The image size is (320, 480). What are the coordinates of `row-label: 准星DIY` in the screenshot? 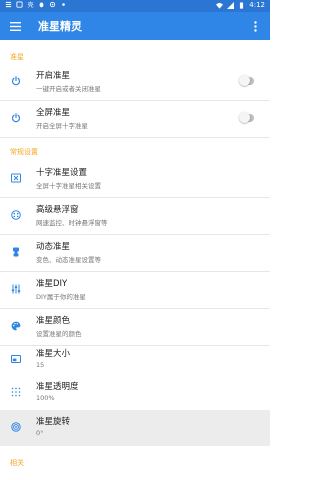 It's located at (52, 284).